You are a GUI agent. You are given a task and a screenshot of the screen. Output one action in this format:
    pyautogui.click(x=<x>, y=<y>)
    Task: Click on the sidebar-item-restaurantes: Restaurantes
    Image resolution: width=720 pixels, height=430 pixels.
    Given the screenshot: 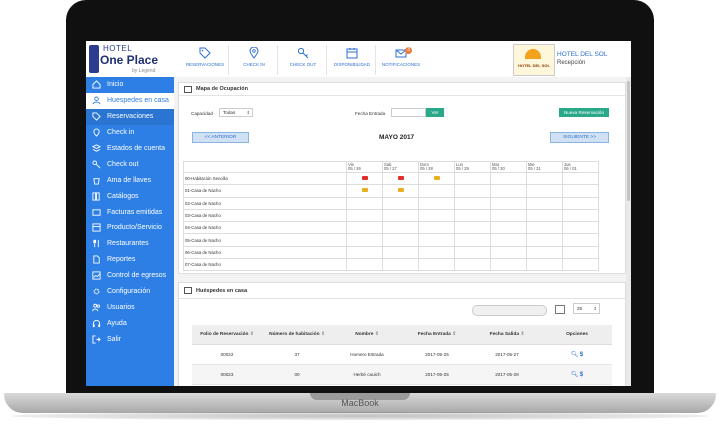 What is the action you would take?
    pyautogui.click(x=130, y=244)
    